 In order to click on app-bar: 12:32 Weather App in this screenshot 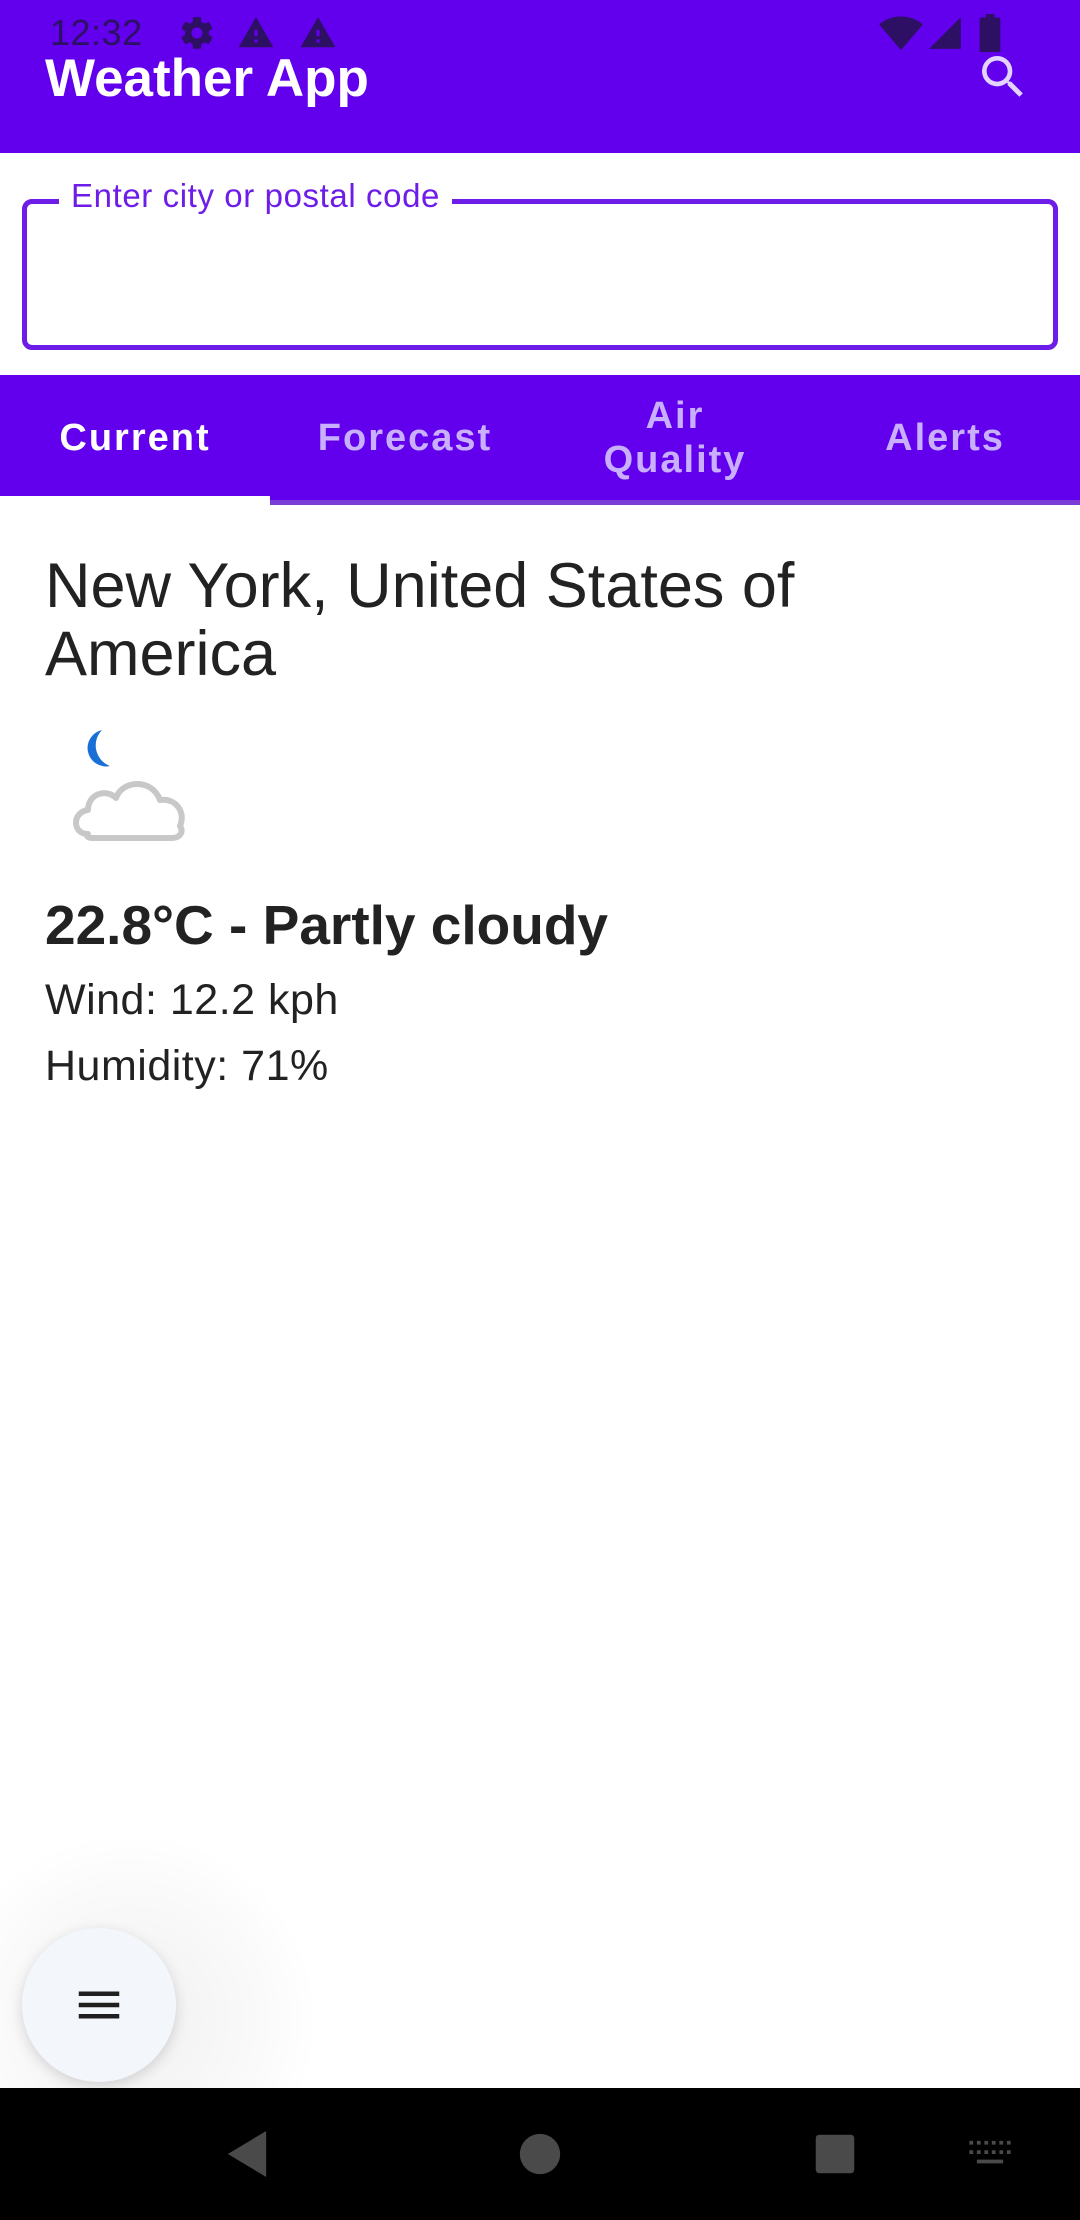, I will do `click(540, 76)`.